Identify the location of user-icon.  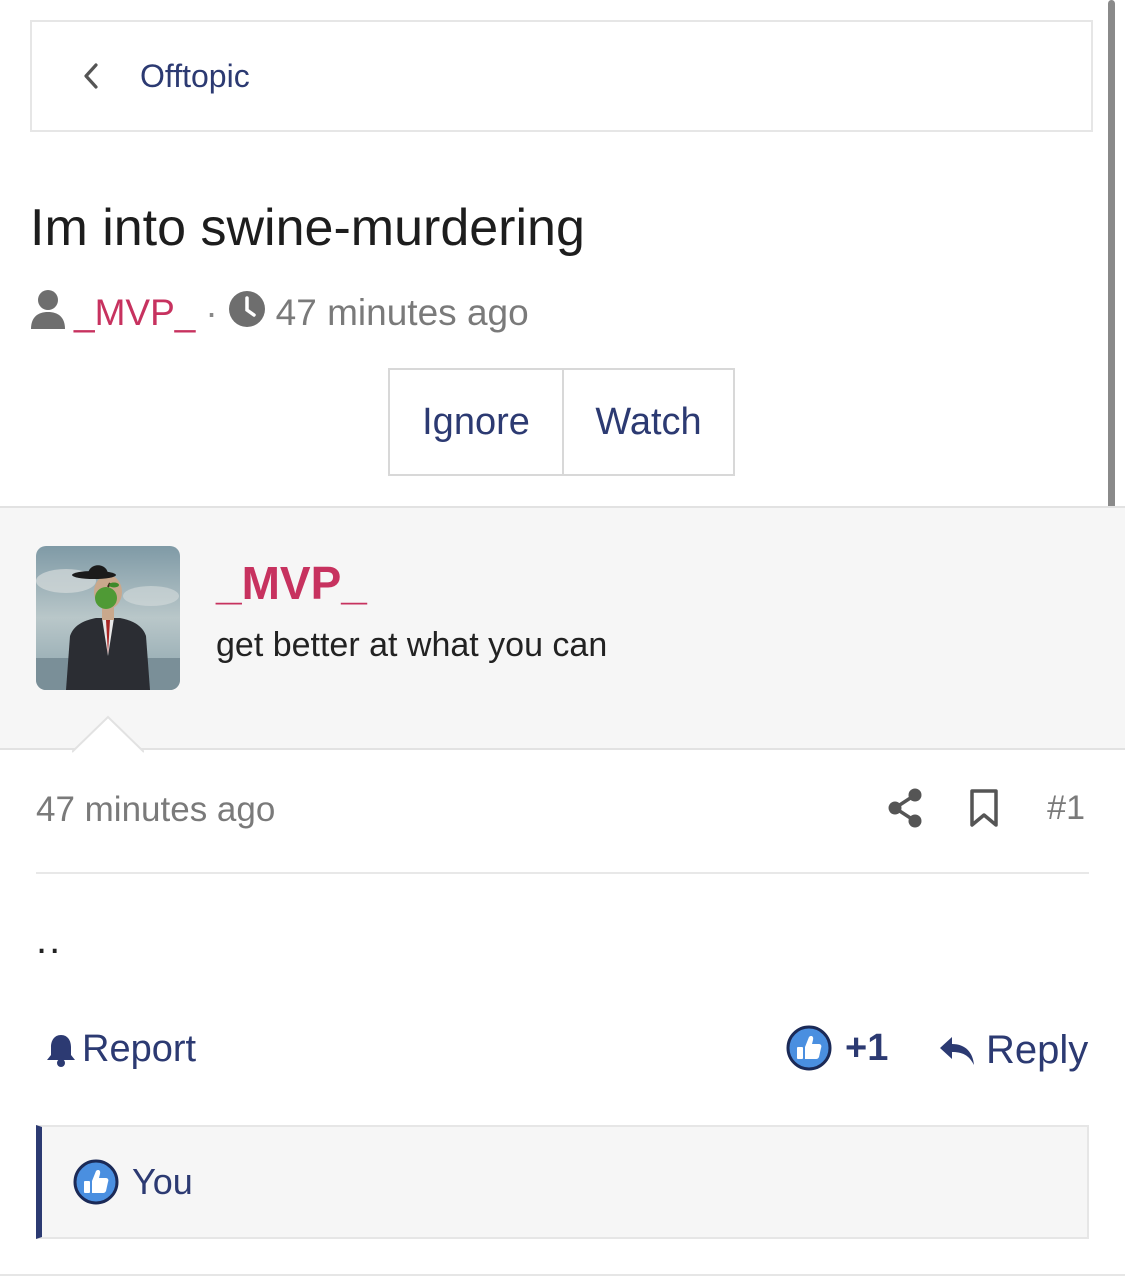
(48, 313).